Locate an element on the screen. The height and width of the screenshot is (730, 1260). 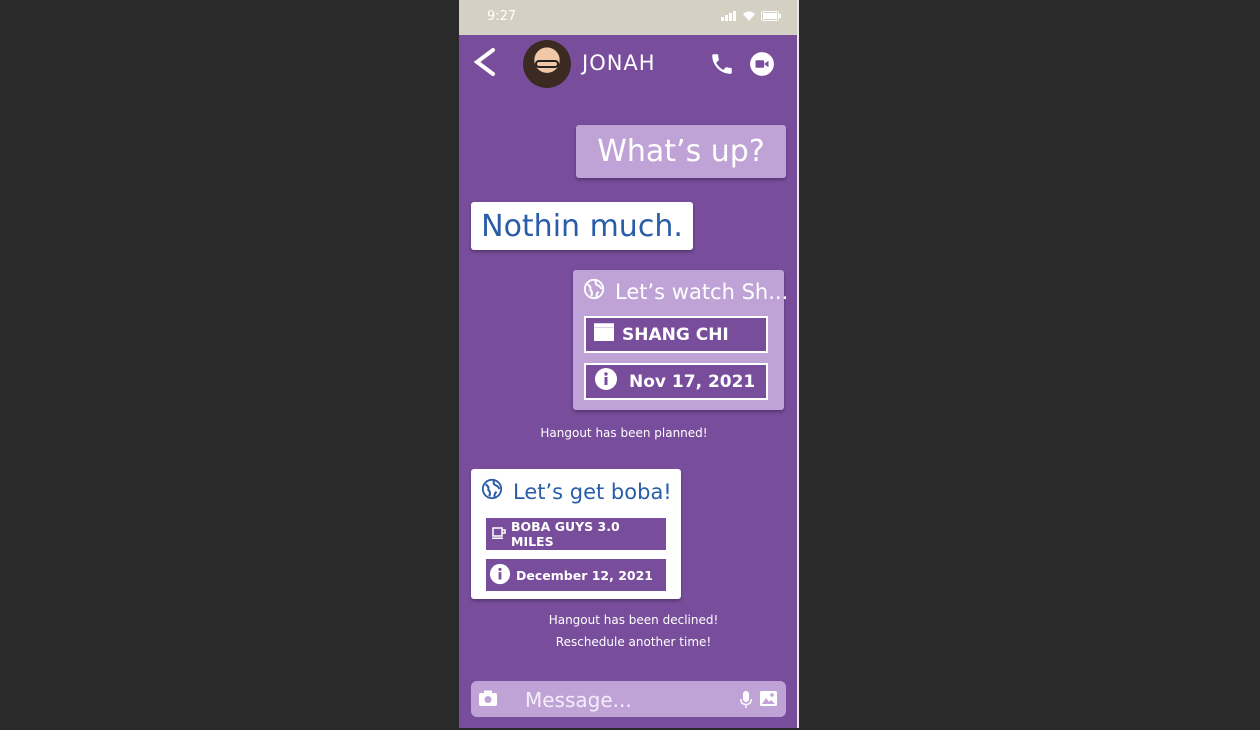
hangout-card-sent: Let’s watch Sh... SHANG CHI Nov 17, 2021 is located at coordinates (680, 340).